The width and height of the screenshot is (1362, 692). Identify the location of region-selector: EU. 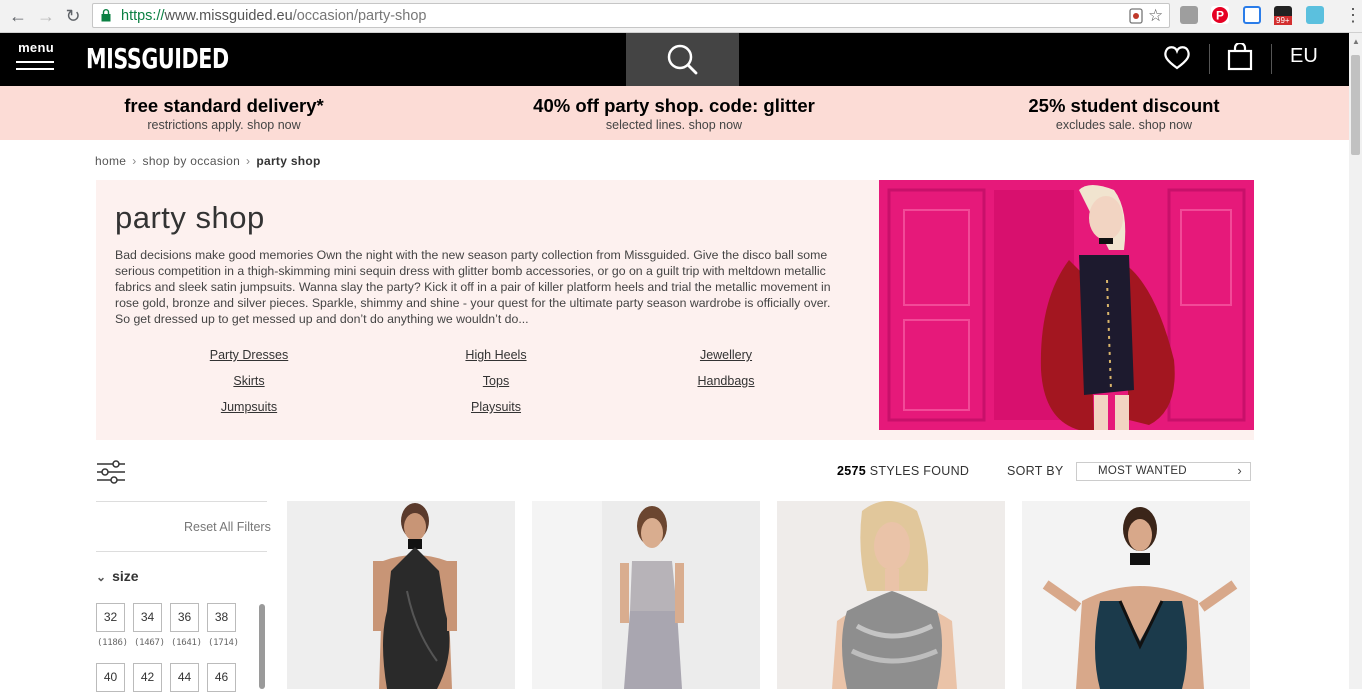
(1304, 56).